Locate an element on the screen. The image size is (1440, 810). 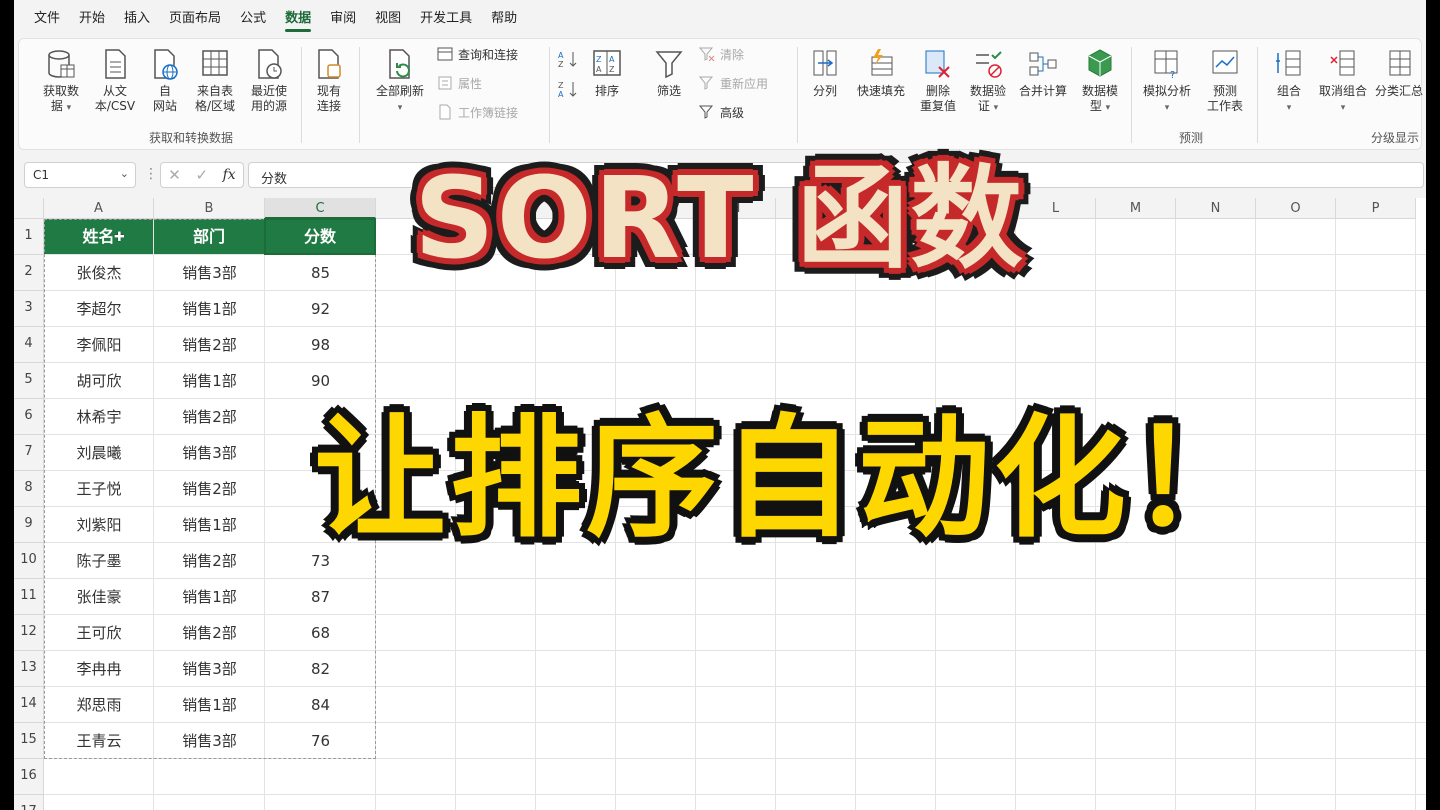
sort-button: ZAAZ 排序 is located at coordinates (607, 73).